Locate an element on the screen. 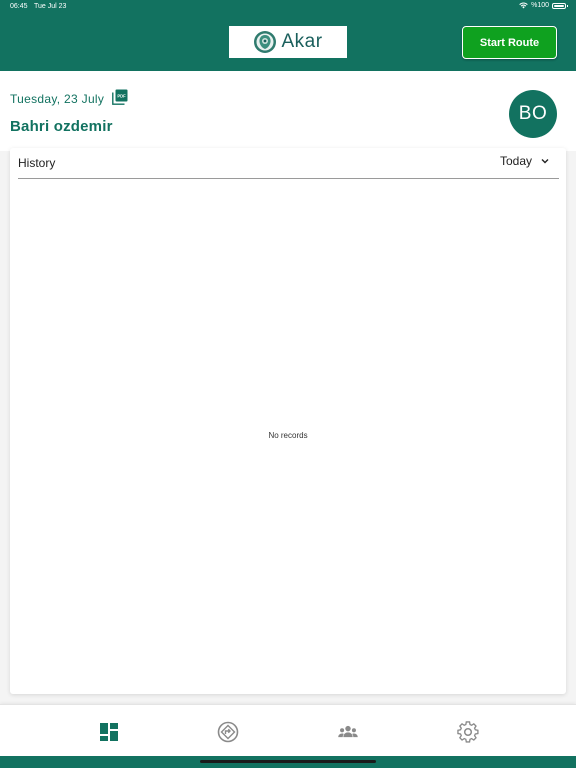 The width and height of the screenshot is (576, 768). dashboard-icon is located at coordinates (109, 732).